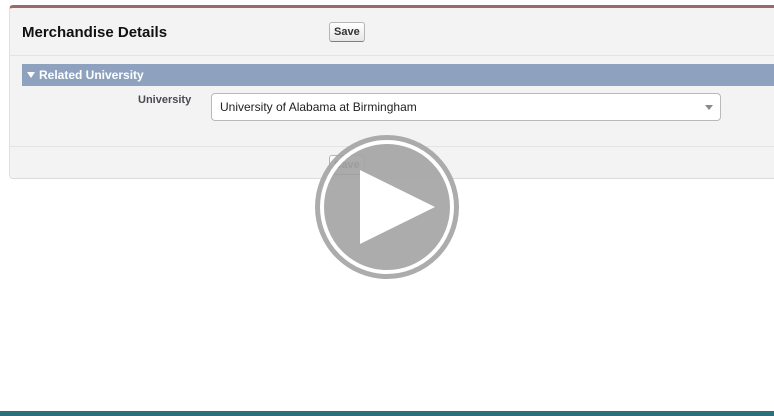  What do you see at coordinates (95, 32) in the screenshot?
I see `page-title: Merchandise Details` at bounding box center [95, 32].